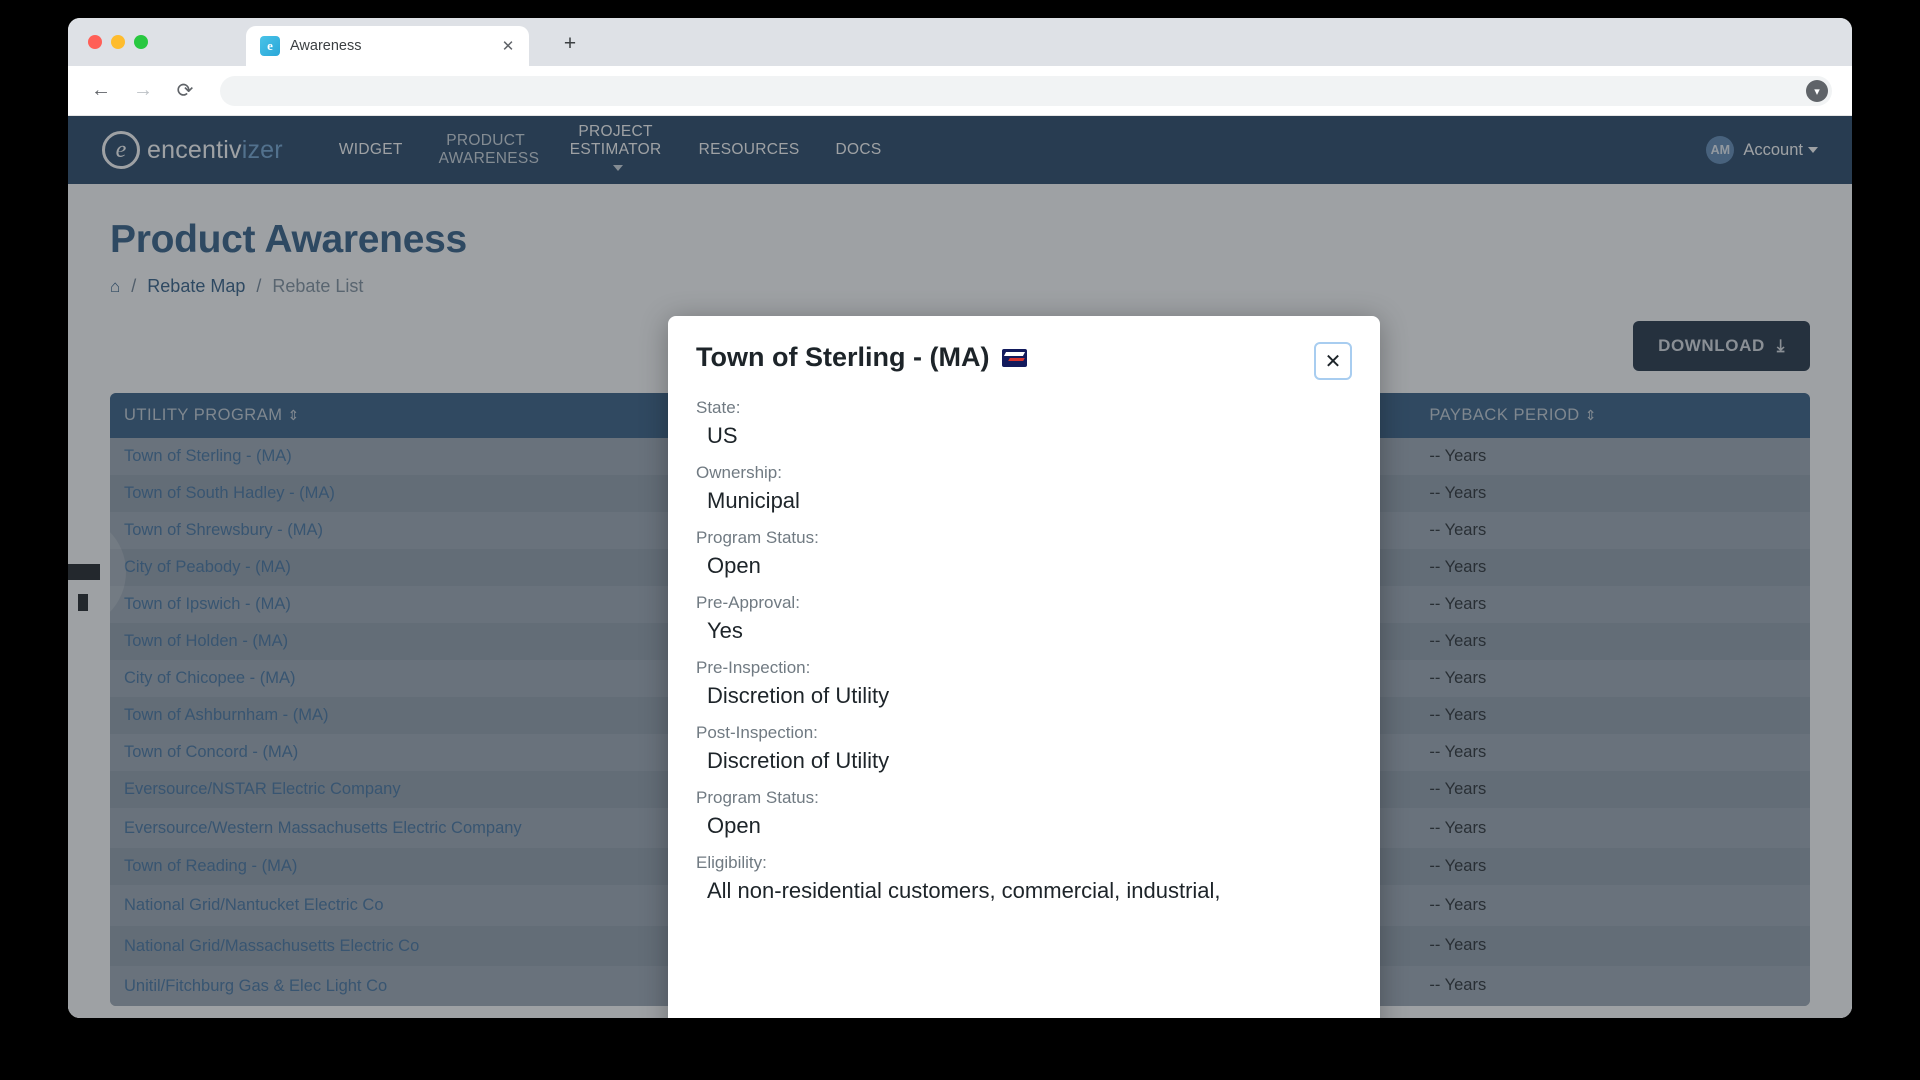 The image size is (1920, 1080). Describe the element at coordinates (95, 42) in the screenshot. I see `close-window-button` at that location.